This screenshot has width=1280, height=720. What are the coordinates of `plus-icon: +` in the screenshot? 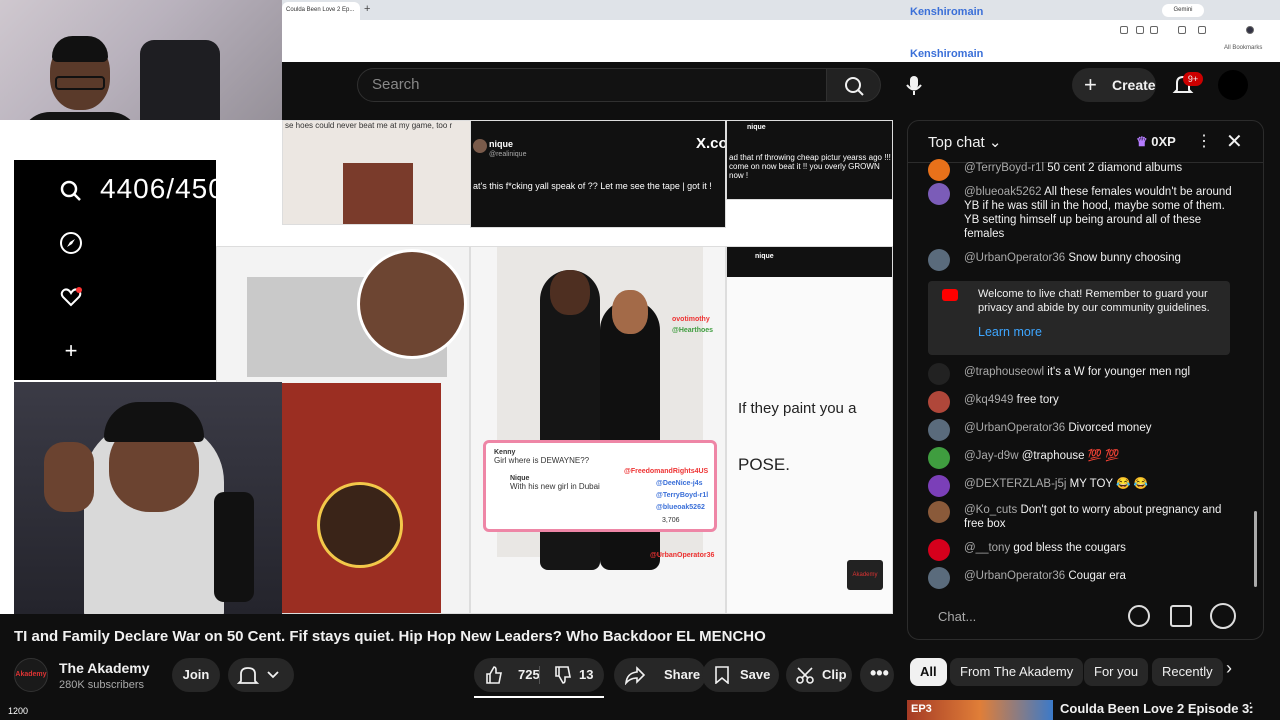 It's located at (71, 350).